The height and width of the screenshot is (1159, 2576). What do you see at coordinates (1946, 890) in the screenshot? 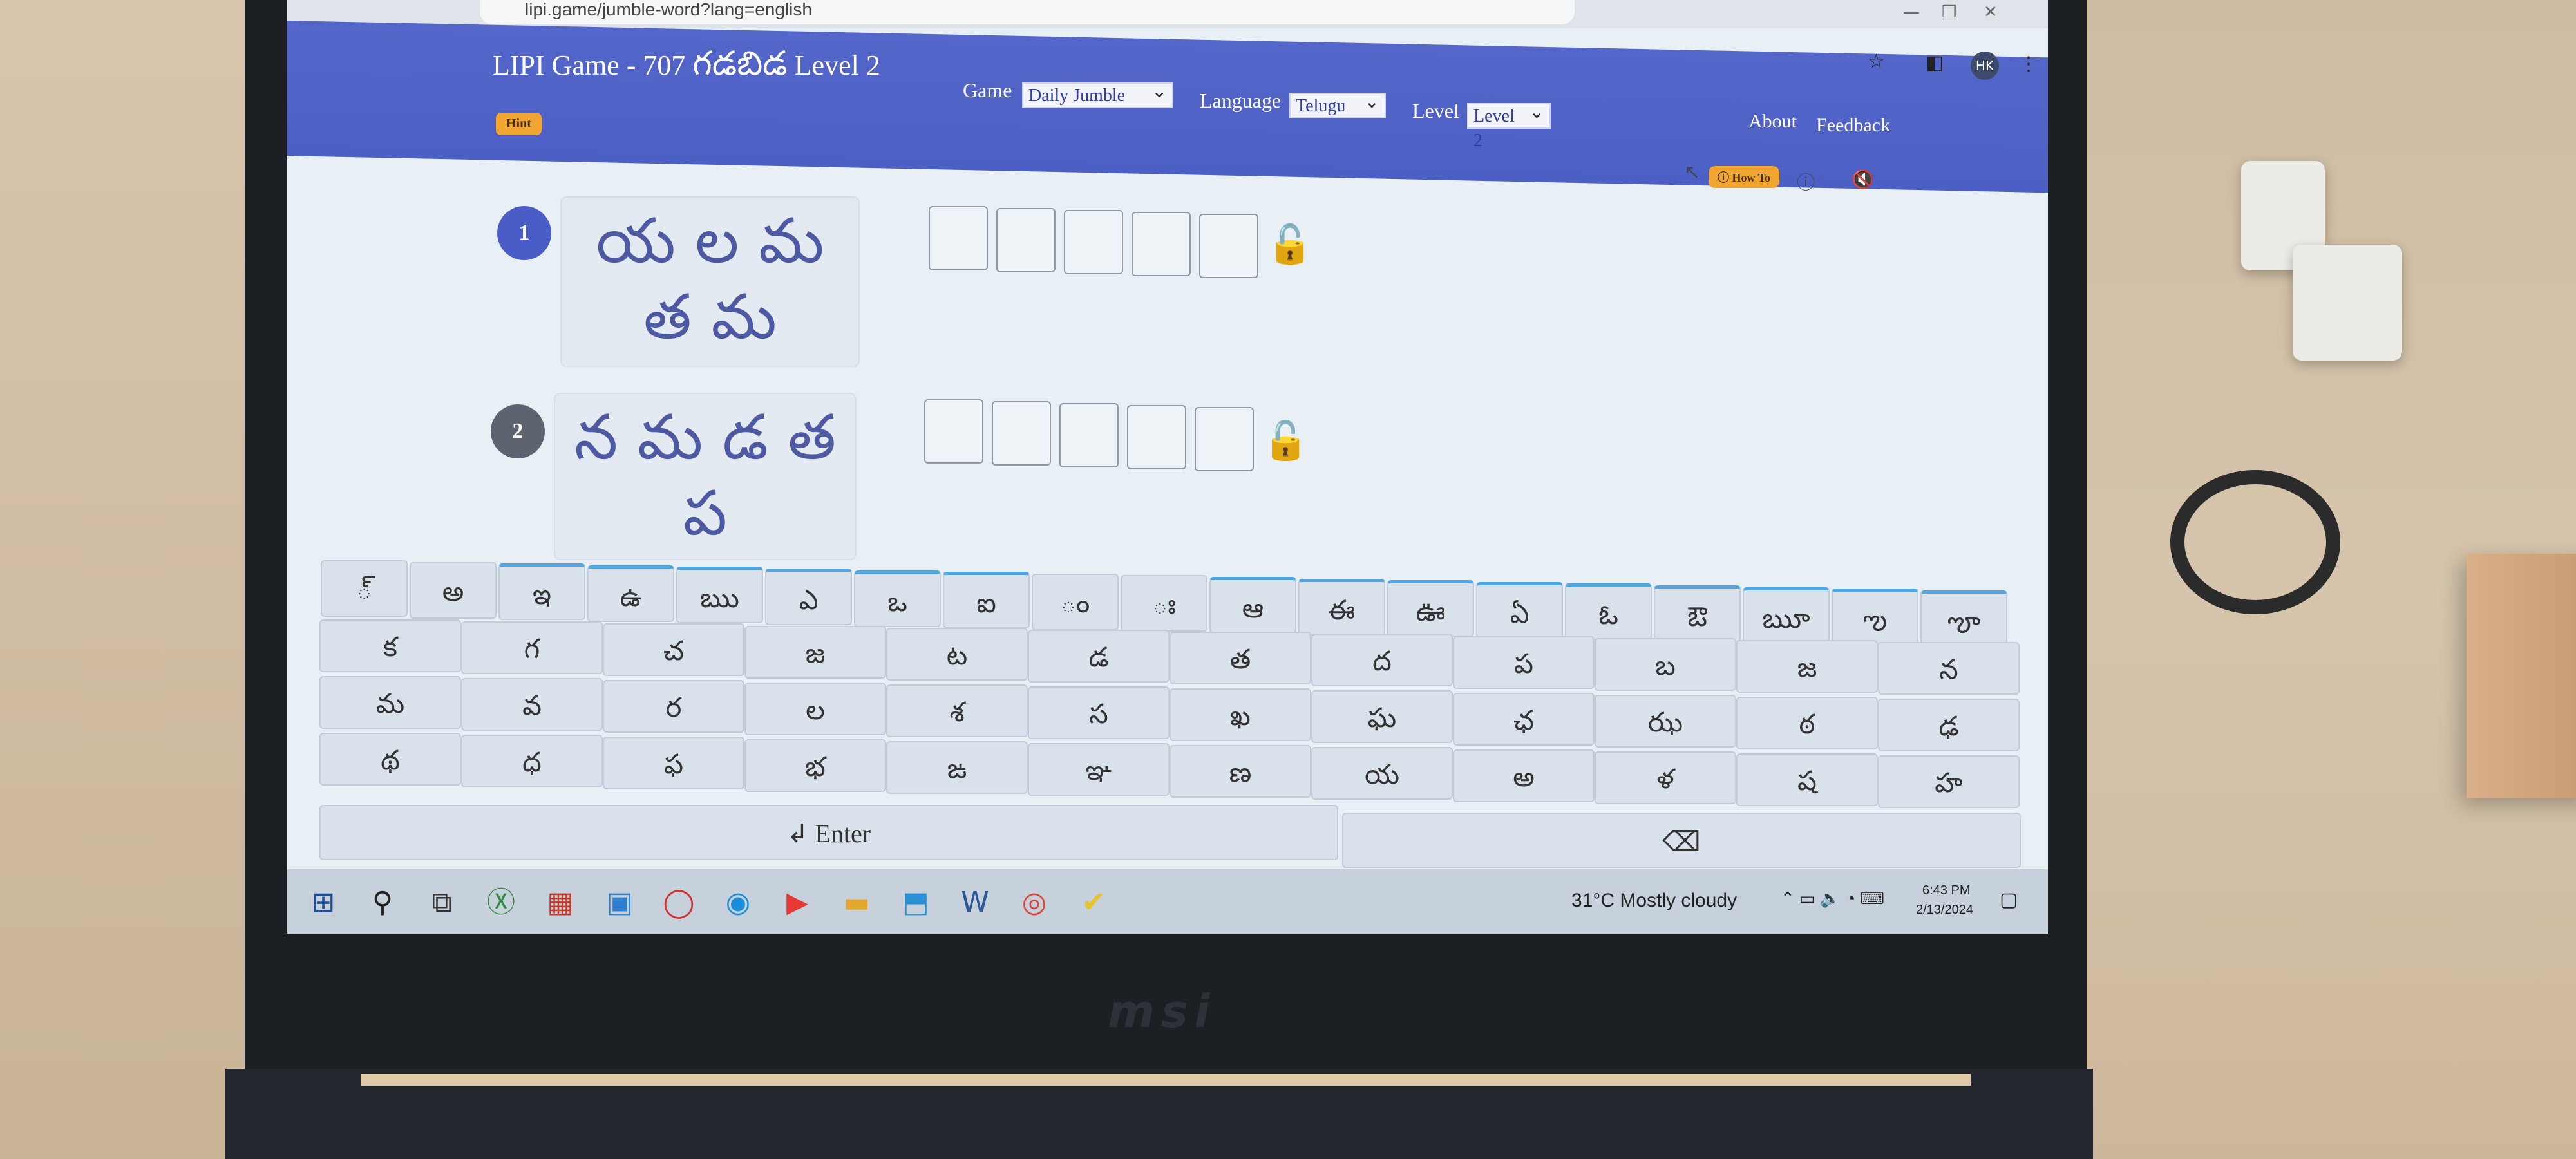
I see `clock-time: 6:43 PM` at bounding box center [1946, 890].